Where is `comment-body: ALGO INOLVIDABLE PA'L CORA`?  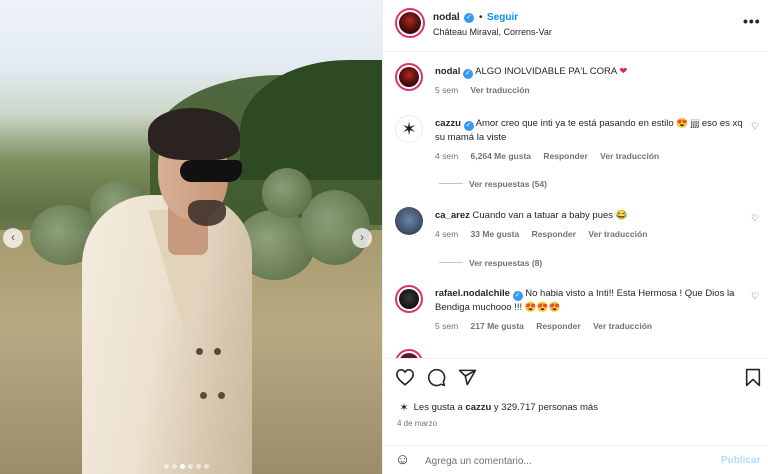
comment-body: ALGO INOLVIDABLE PA'L CORA is located at coordinates (546, 71).